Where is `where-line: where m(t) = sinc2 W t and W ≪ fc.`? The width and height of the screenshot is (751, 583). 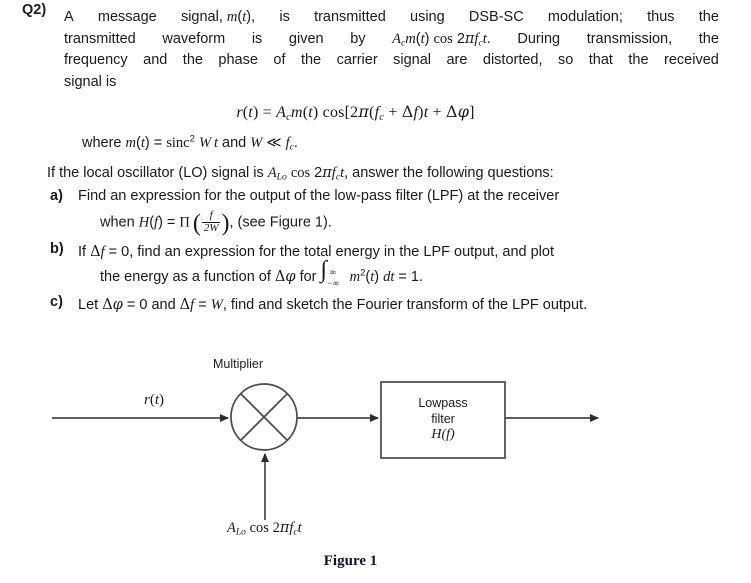 where-line: where m(t) = sinc2 W t and W ≪ fc. is located at coordinates (190, 143).